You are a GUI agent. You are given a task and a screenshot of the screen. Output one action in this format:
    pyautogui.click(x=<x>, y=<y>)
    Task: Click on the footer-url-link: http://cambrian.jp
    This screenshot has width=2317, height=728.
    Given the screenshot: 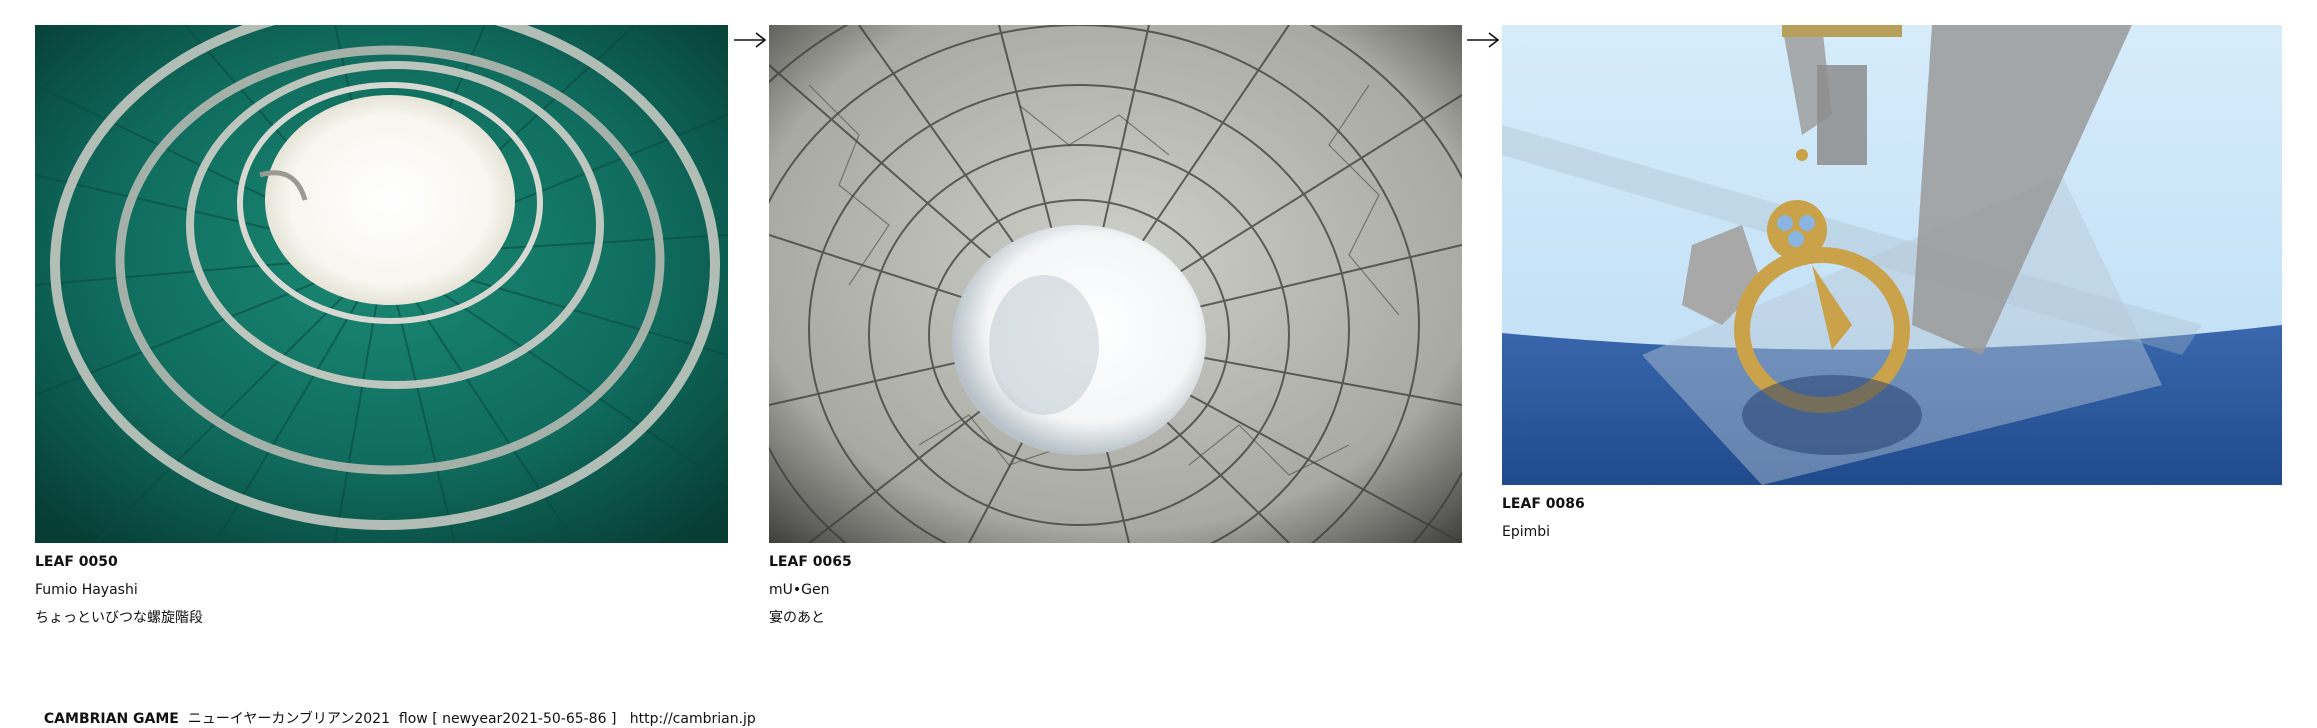 What is the action you would take?
    pyautogui.click(x=693, y=719)
    